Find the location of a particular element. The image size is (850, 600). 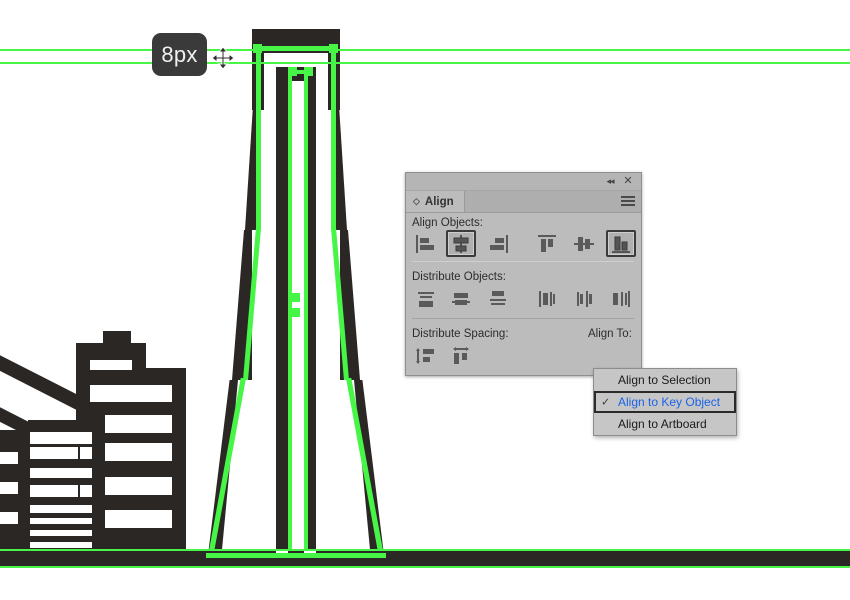

horizontal-distribute-right-button is located at coordinates (621, 298).